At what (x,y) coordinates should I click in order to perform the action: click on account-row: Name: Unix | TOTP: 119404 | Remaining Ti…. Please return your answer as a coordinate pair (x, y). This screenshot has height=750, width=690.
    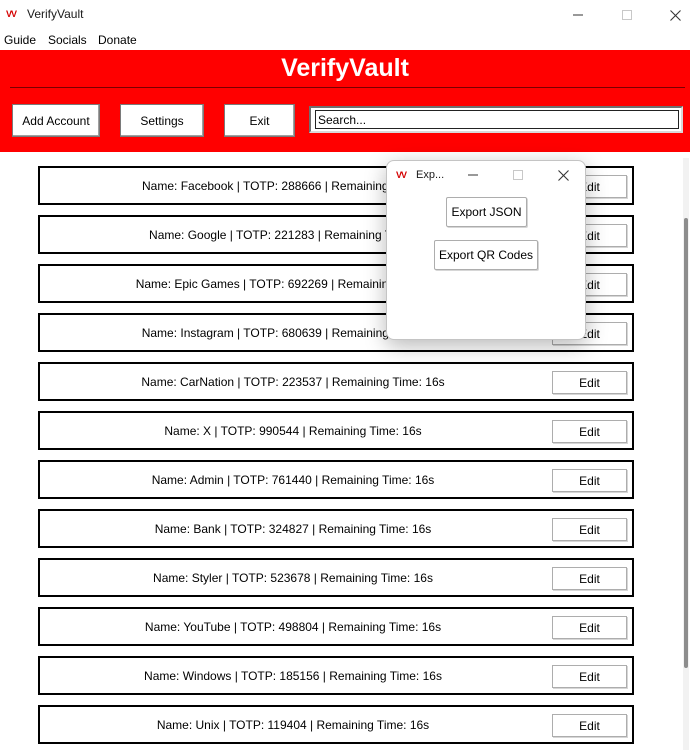
    Looking at the image, I should click on (336, 724).